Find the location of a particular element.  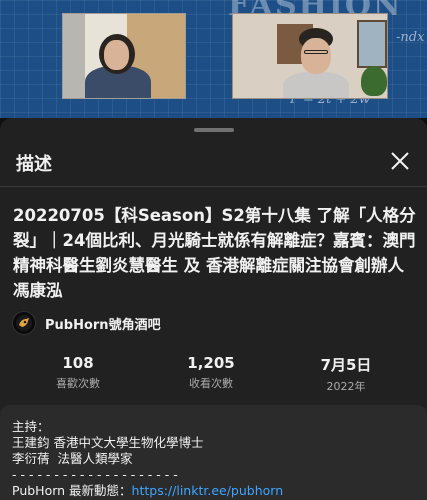

chalk-formula-top: -ndx is located at coordinates (410, 37).